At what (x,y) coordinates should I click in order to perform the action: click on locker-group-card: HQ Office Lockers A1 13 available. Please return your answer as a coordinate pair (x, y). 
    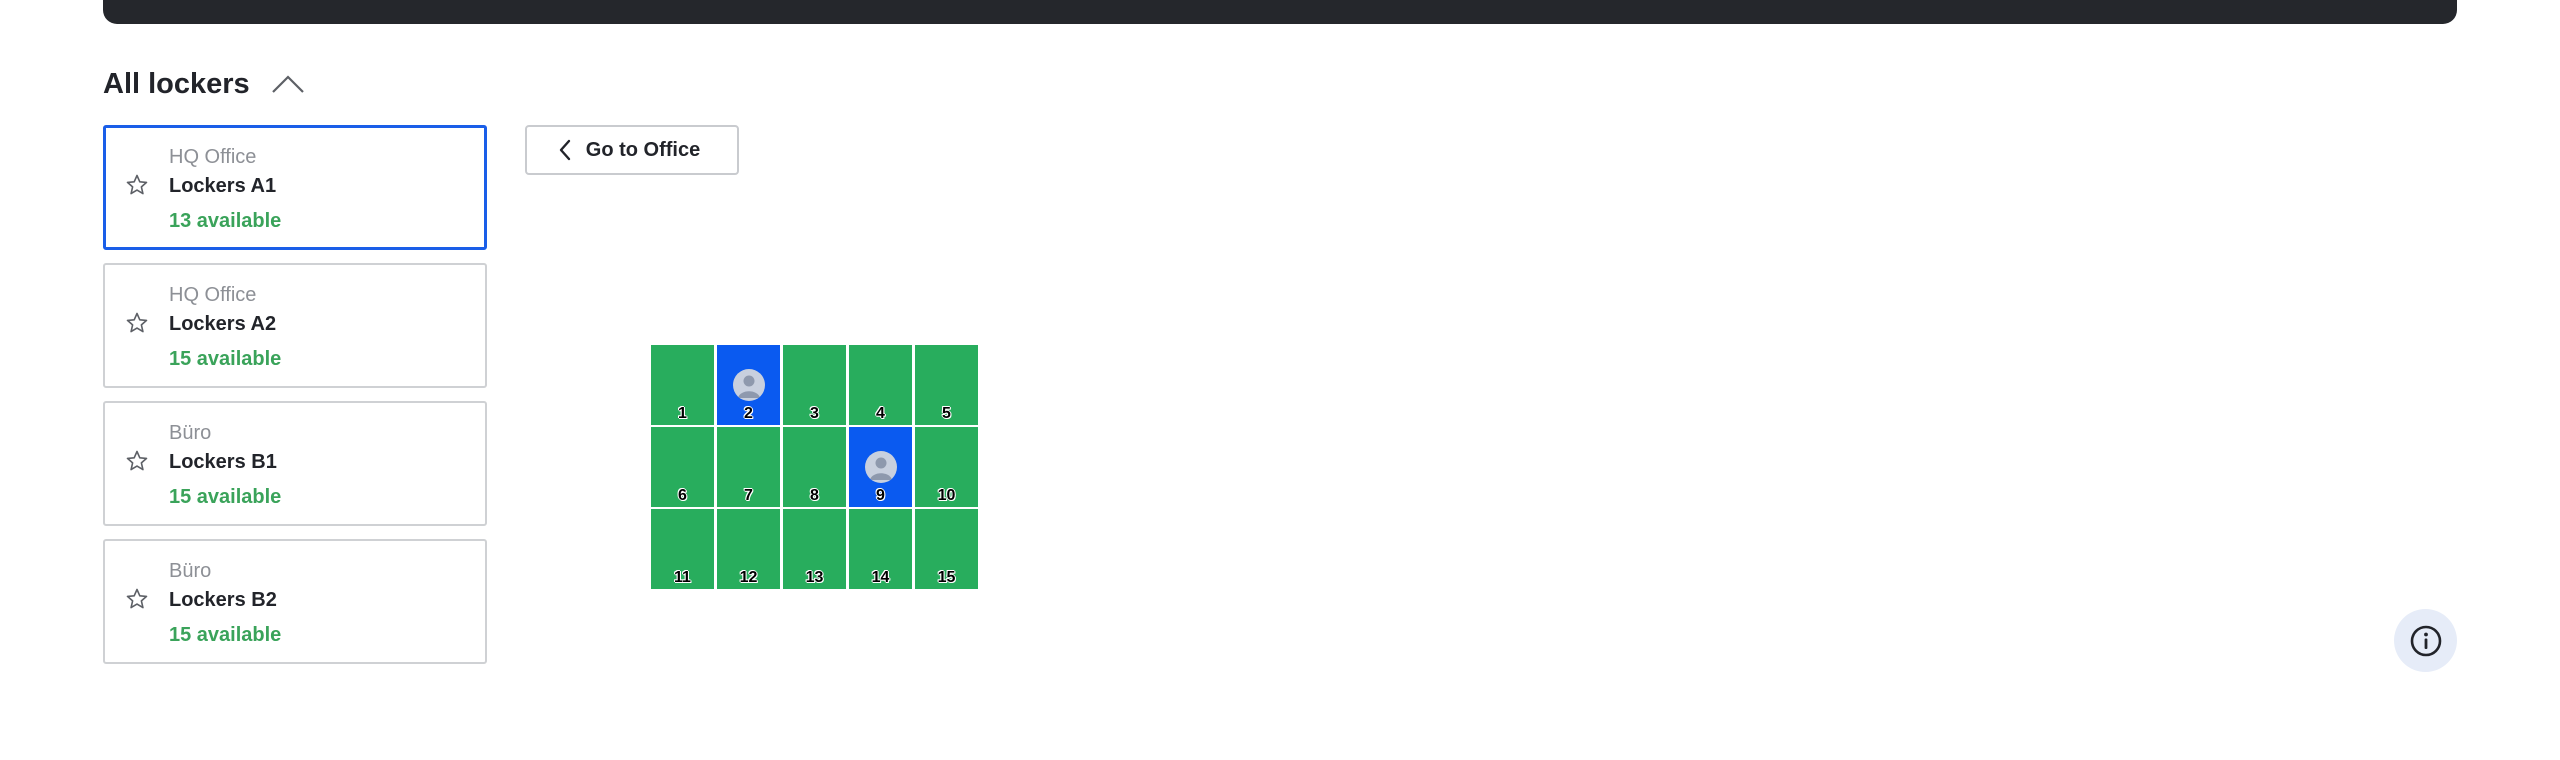
    Looking at the image, I should click on (295, 187).